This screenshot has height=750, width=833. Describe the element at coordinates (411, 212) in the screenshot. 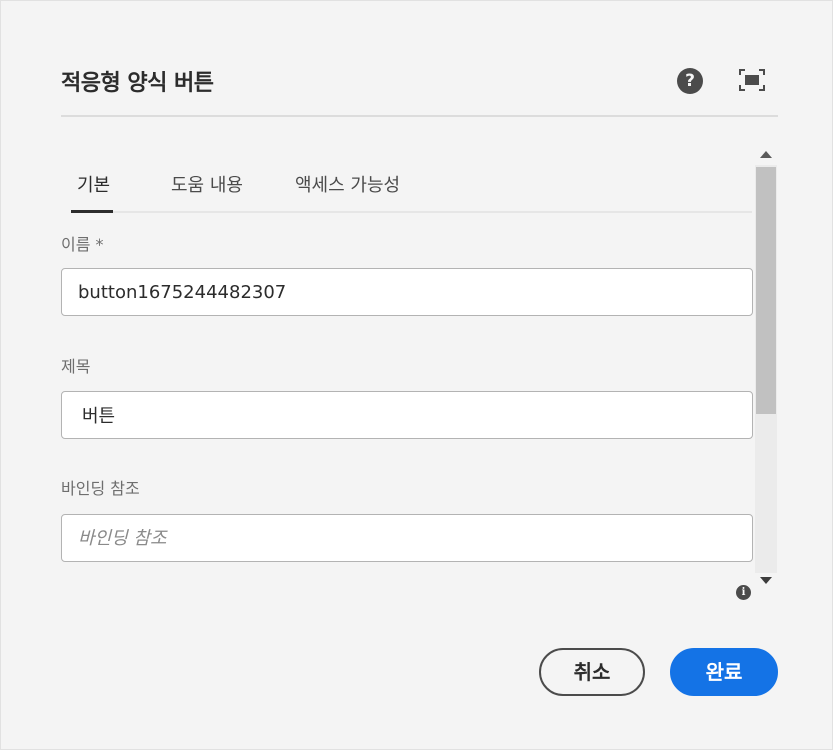

I see `tab-divider` at that location.